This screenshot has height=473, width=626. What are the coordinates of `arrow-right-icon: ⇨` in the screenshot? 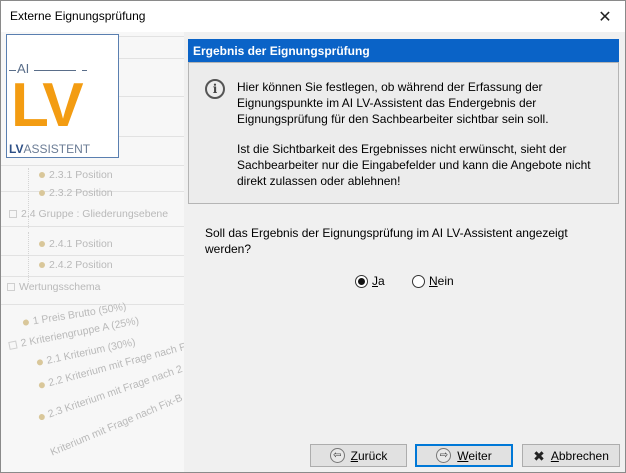 It's located at (444, 455).